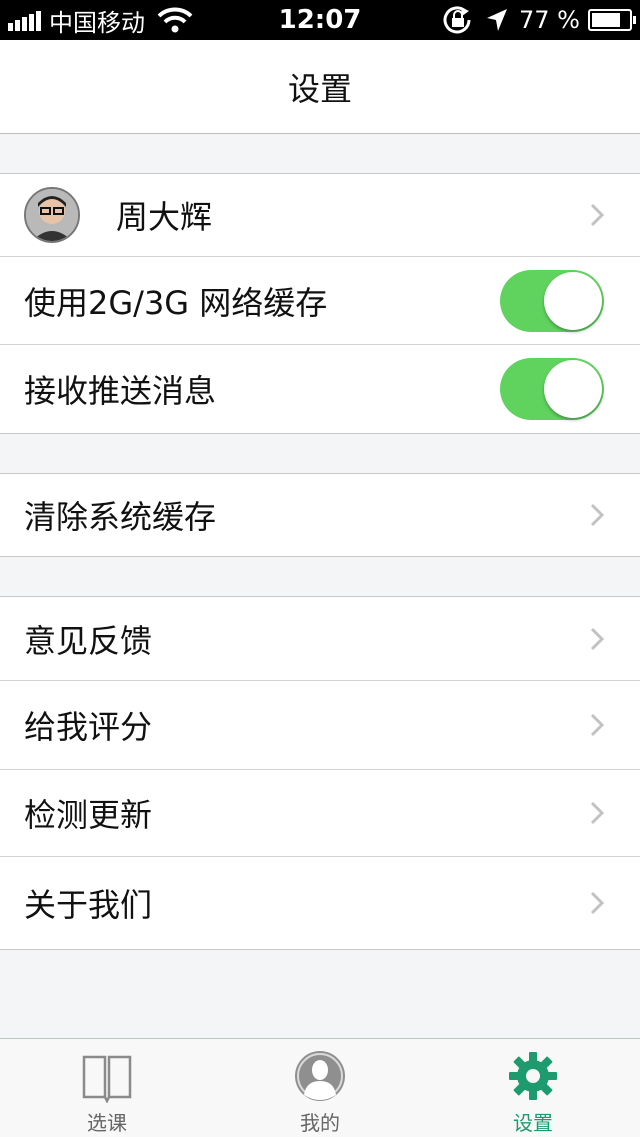  Describe the element at coordinates (320, 389) in the screenshot. I see `push-notification-row: 接收推送消息` at that location.